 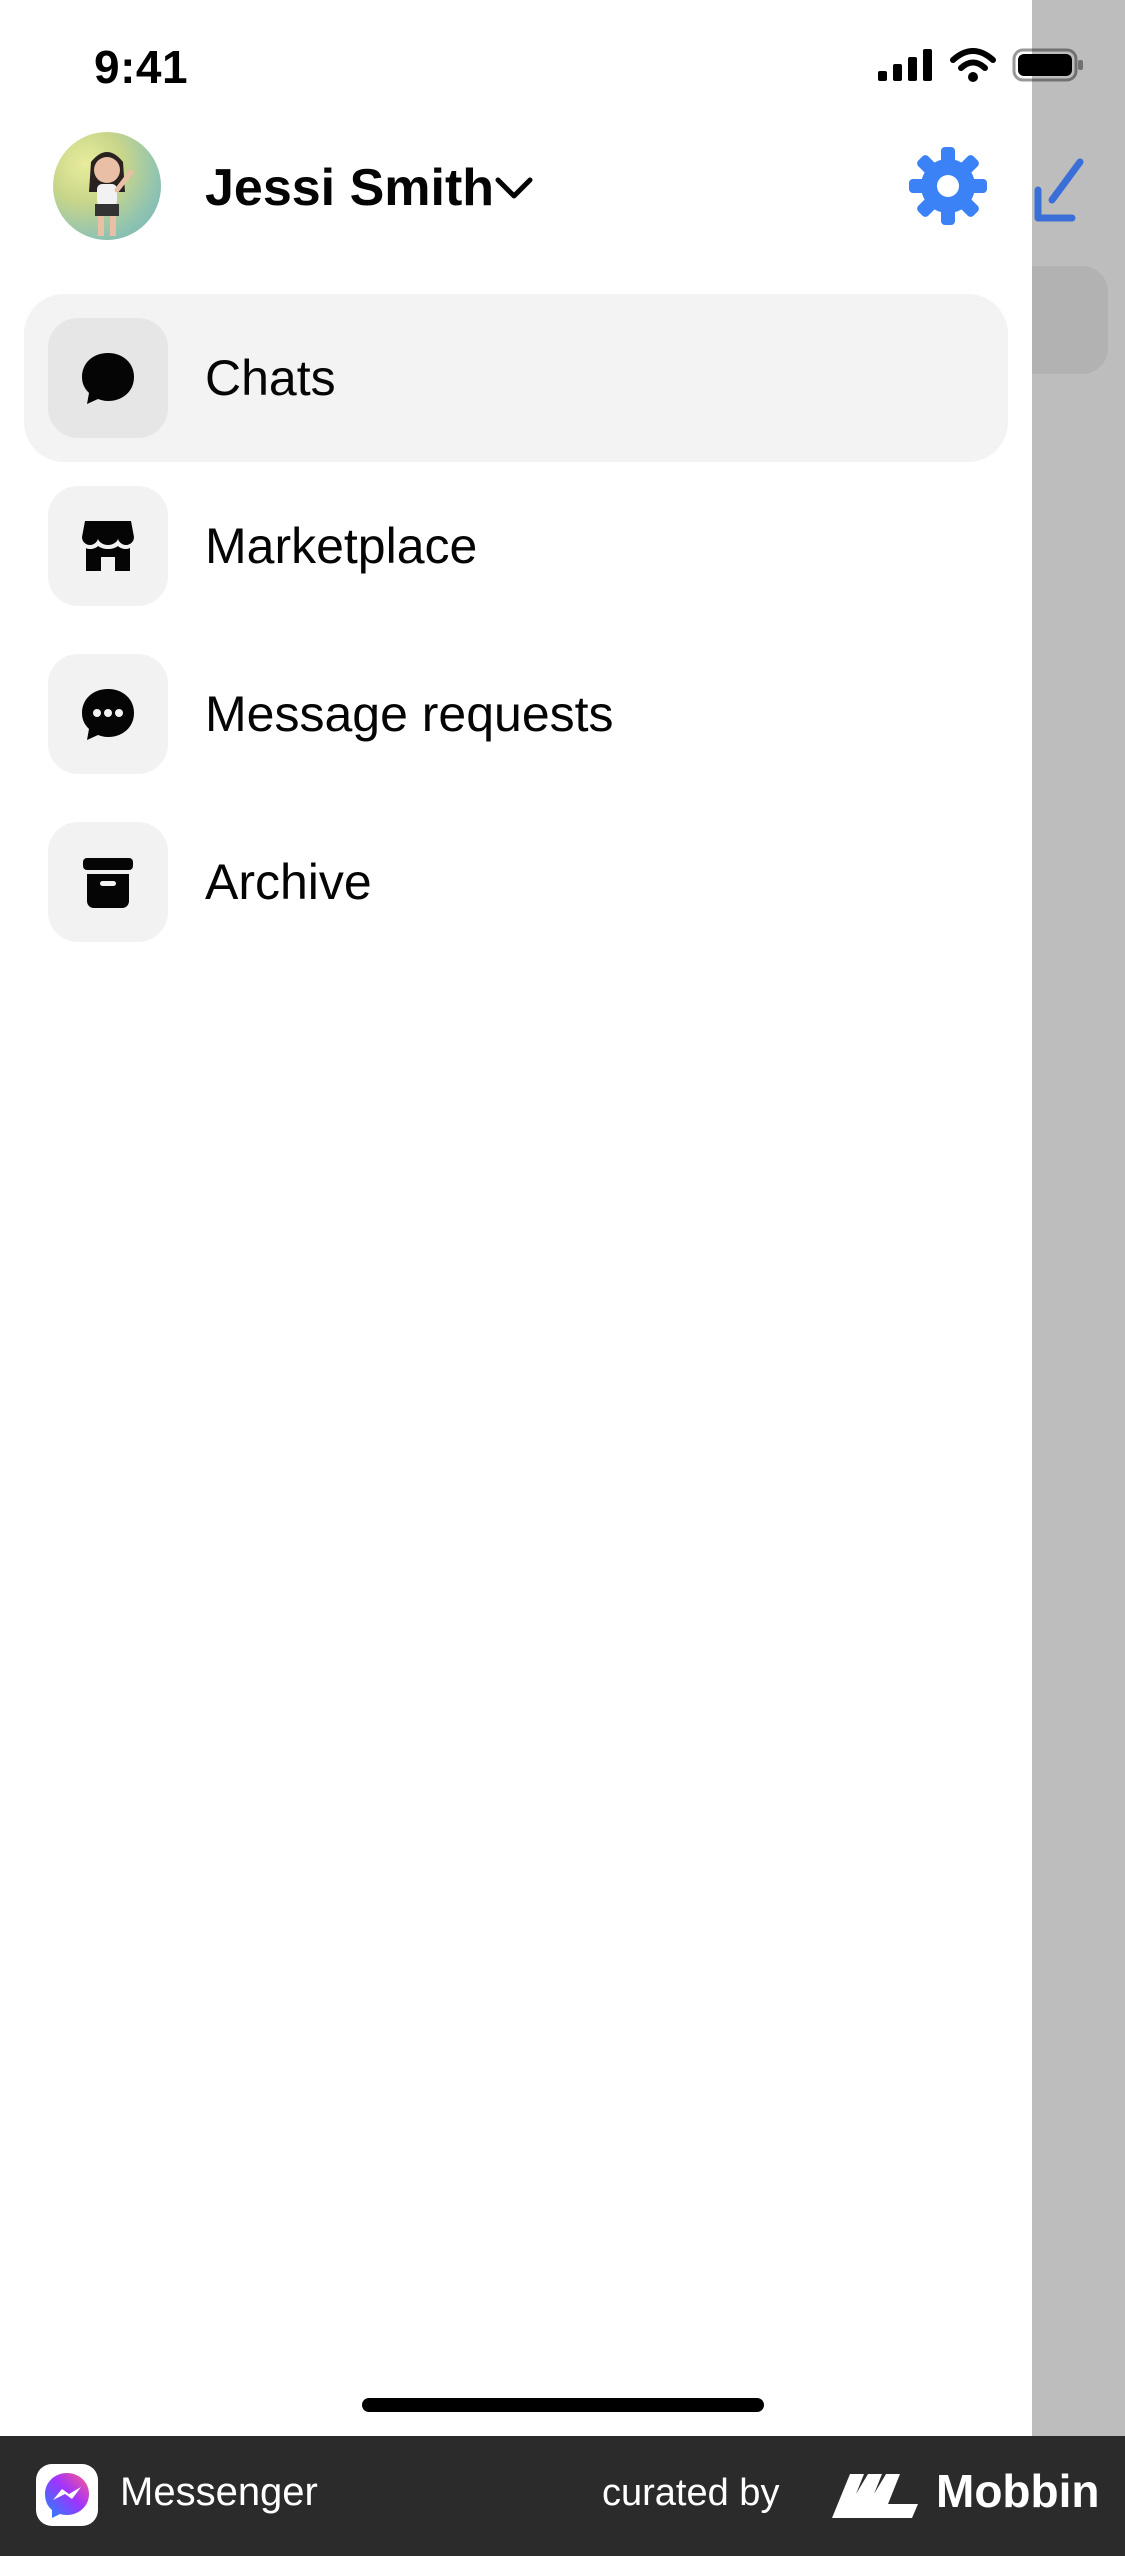 I want to click on status-time: 9:41, so click(x=141, y=67).